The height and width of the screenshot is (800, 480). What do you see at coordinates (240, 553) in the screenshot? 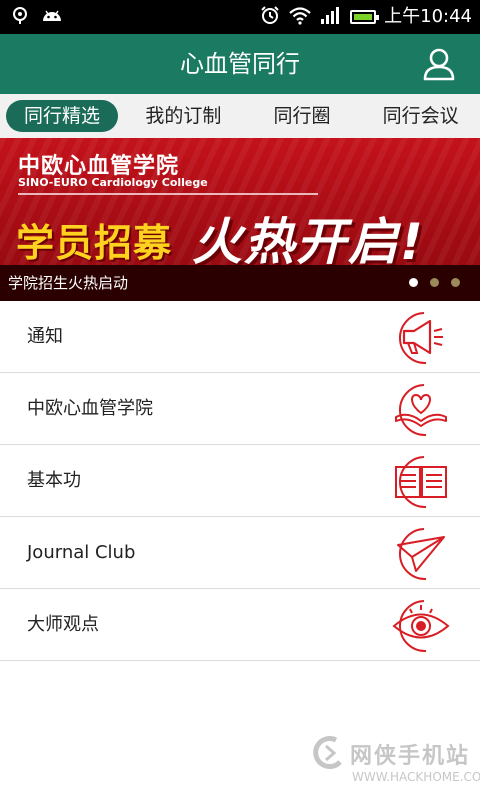
I see `menu-item-journal-club: Journal Club` at bounding box center [240, 553].